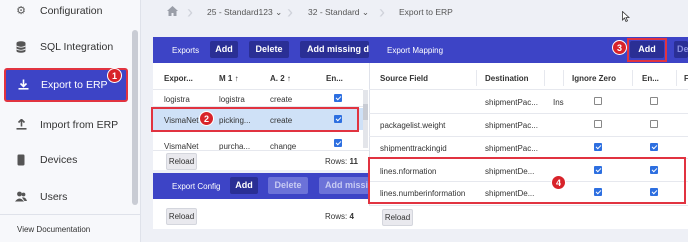 Image resolution: width=688 pixels, height=242 pixels. Describe the element at coordinates (21, 160) in the screenshot. I see `phone-icon` at that location.